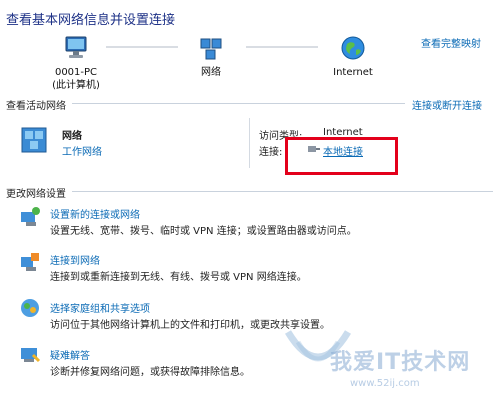 The image size is (500, 400). What do you see at coordinates (211, 48) in the screenshot?
I see `network-icon` at bounding box center [211, 48].